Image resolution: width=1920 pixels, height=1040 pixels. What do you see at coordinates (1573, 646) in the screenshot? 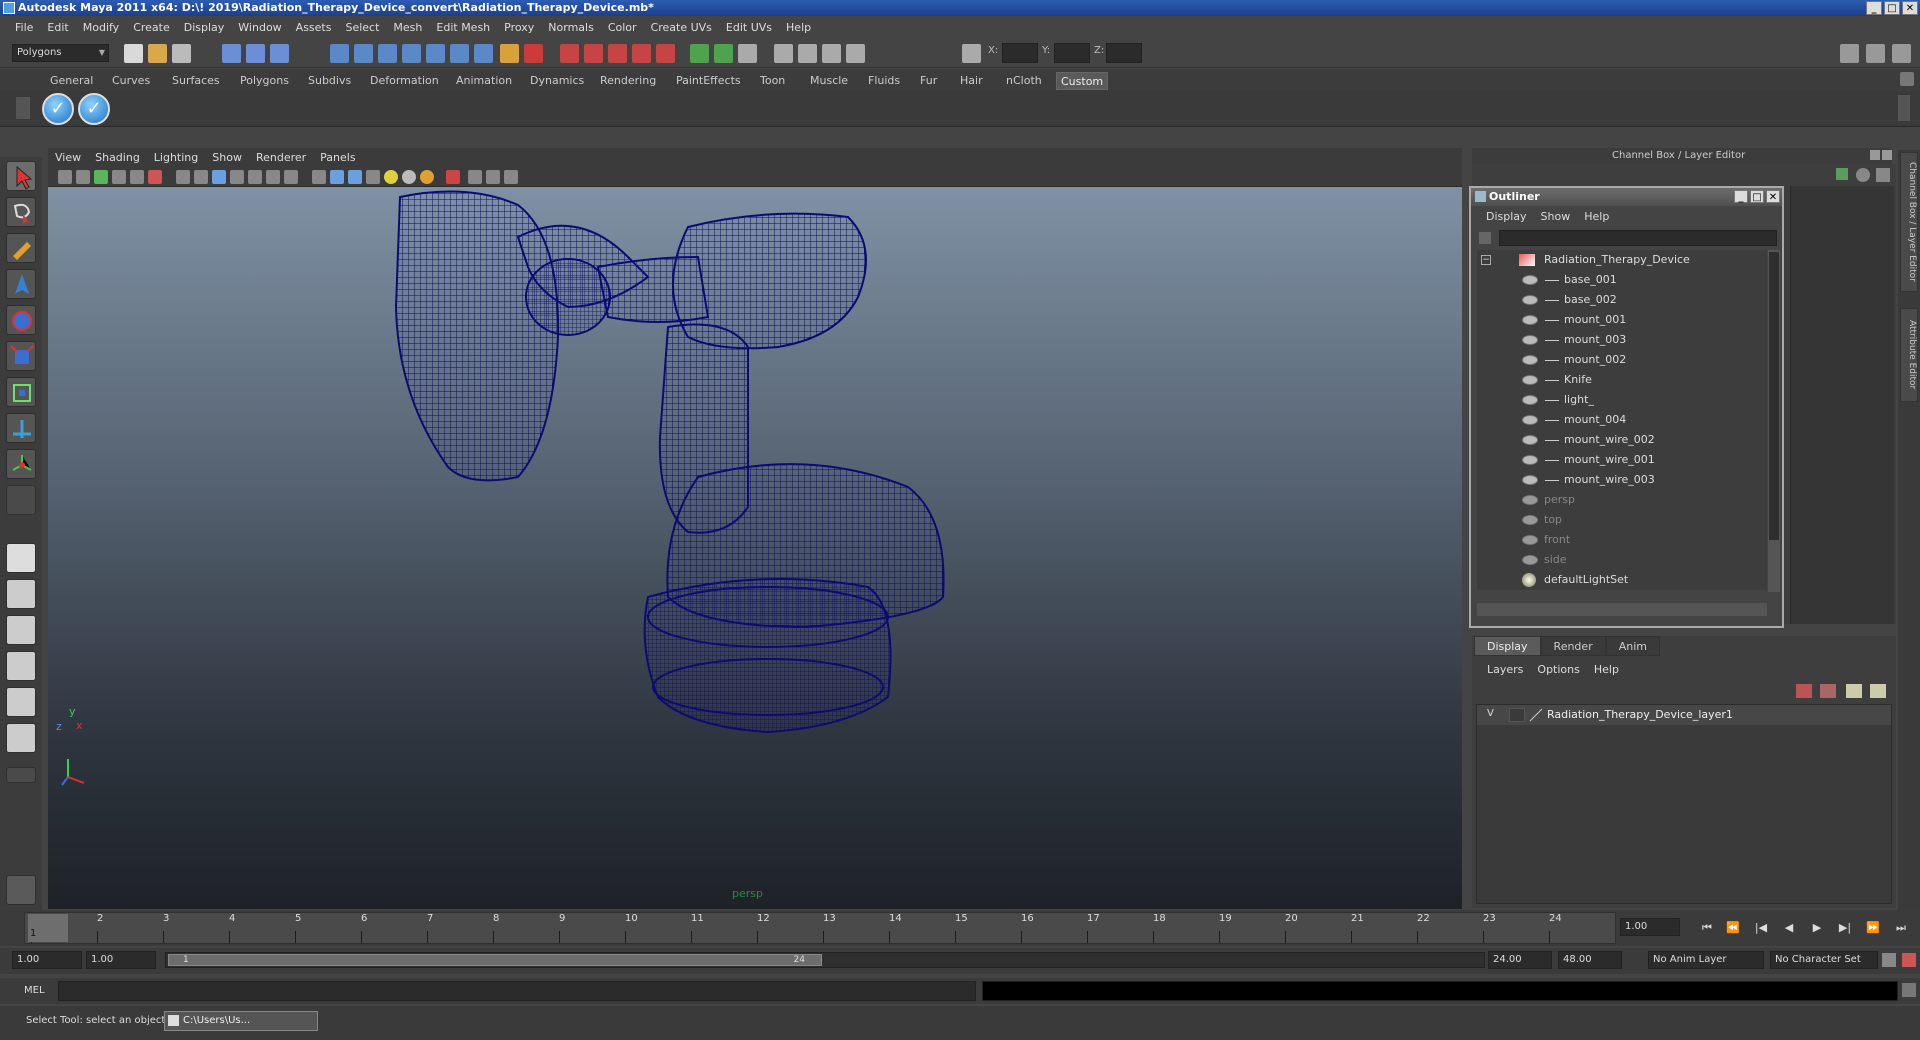
I see `layer-tab-render: Render` at bounding box center [1573, 646].